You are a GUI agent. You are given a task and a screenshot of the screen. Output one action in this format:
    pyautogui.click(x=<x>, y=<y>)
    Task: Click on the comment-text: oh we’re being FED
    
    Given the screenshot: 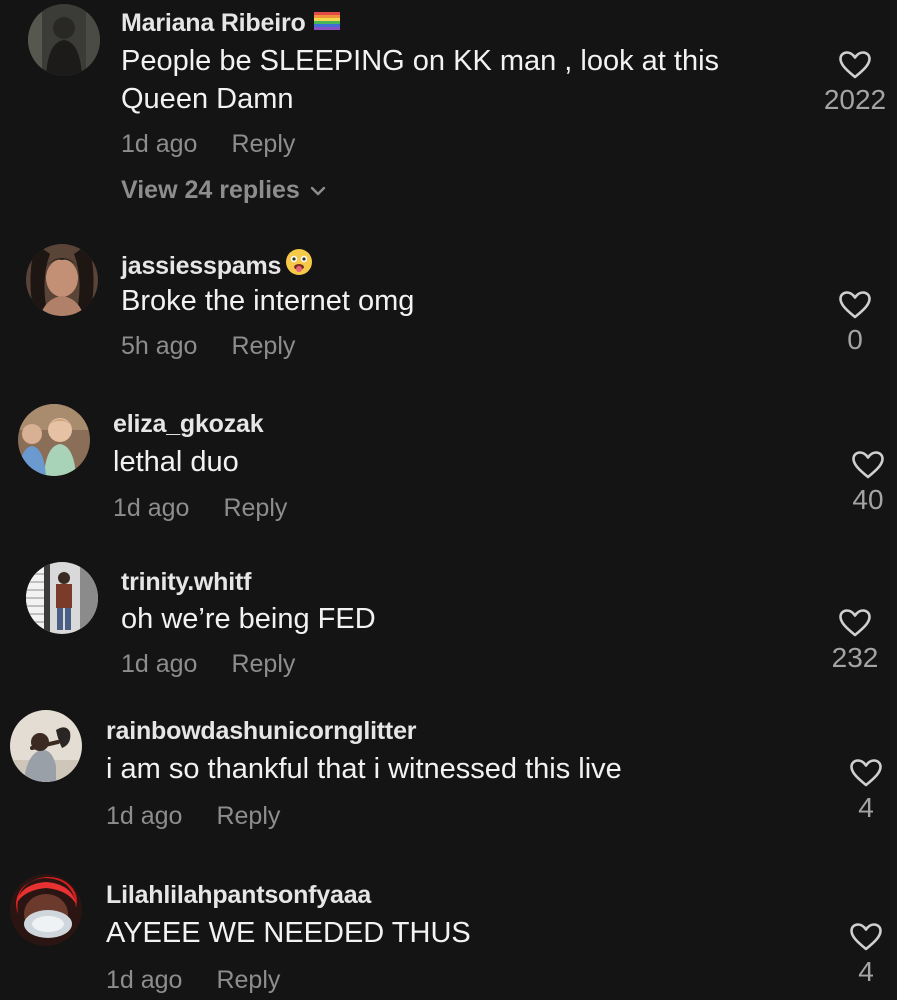 What is the action you would take?
    pyautogui.click(x=248, y=619)
    